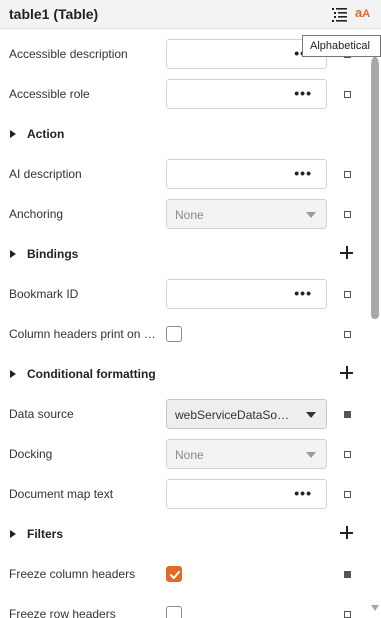 This screenshot has height=618, width=381. I want to click on checkmark-icon, so click(175, 575).